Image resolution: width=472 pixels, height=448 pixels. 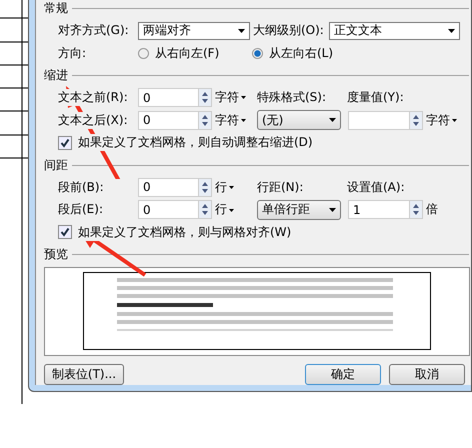 What do you see at coordinates (187, 53) in the screenshot?
I see `radio-label: 从右向左(F)` at bounding box center [187, 53].